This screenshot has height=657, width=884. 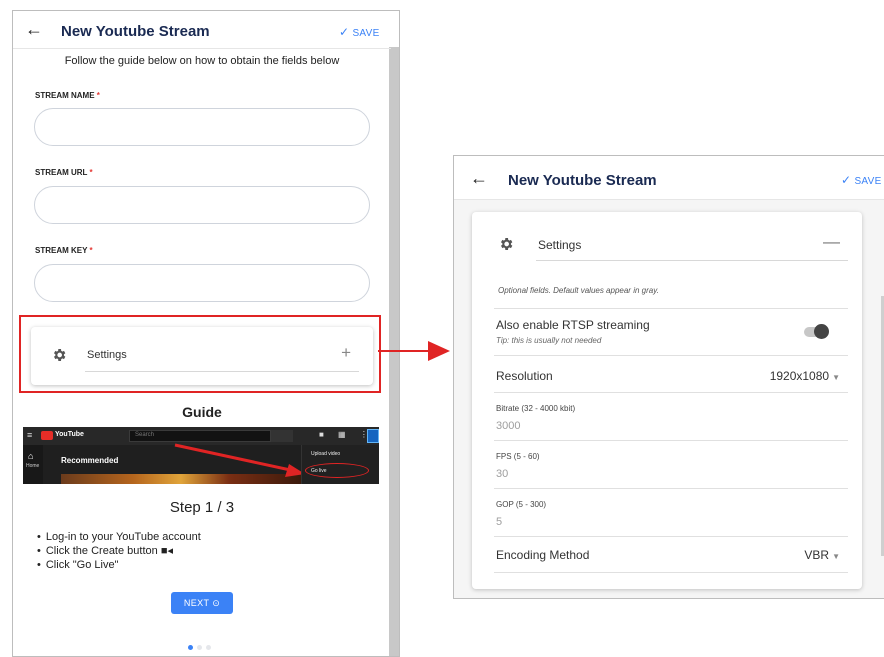 What do you see at coordinates (521, 504) in the screenshot?
I see `gop-label: GOP (5 - 300)` at bounding box center [521, 504].